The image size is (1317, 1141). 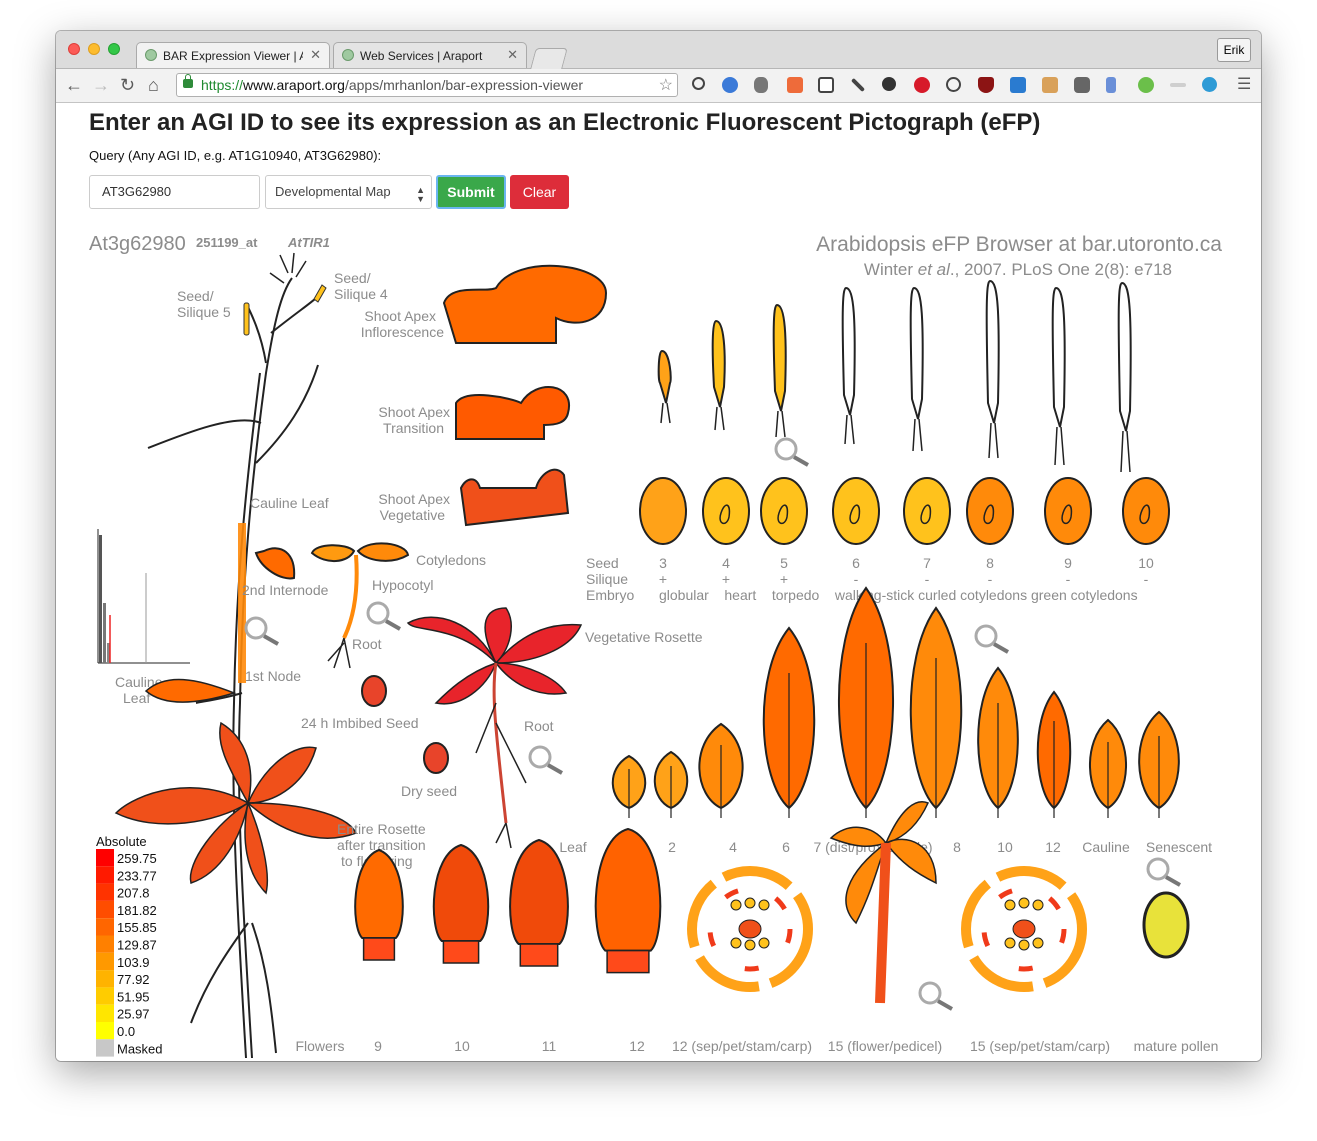 What do you see at coordinates (663, 563) in the screenshot?
I see `seed-stage-label: 3` at bounding box center [663, 563].